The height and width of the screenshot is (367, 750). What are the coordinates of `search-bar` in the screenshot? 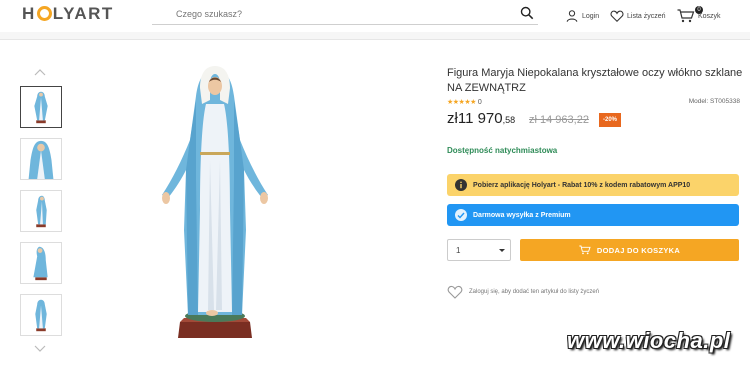 It's located at (345, 14).